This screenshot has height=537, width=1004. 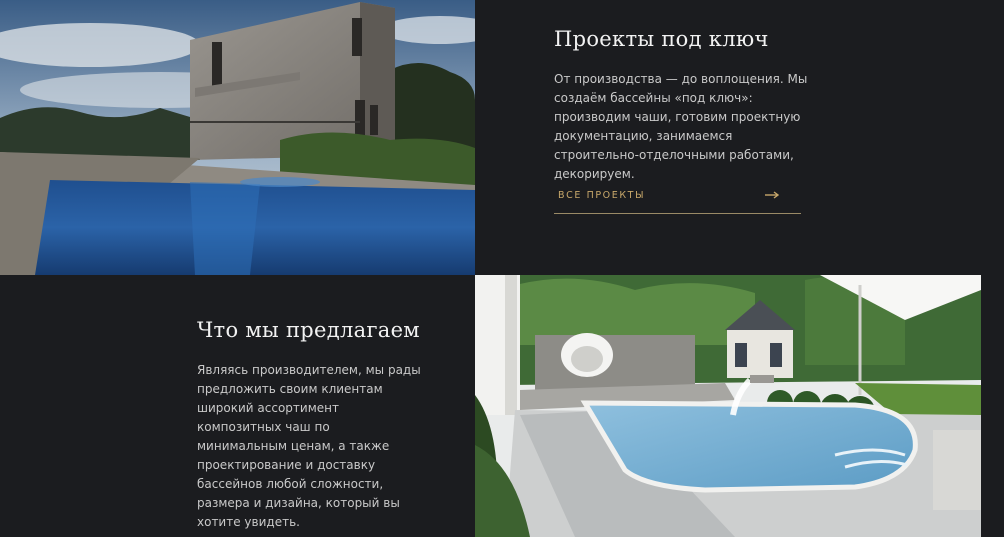 What do you see at coordinates (772, 195) in the screenshot?
I see `arrow-right-icon` at bounding box center [772, 195].